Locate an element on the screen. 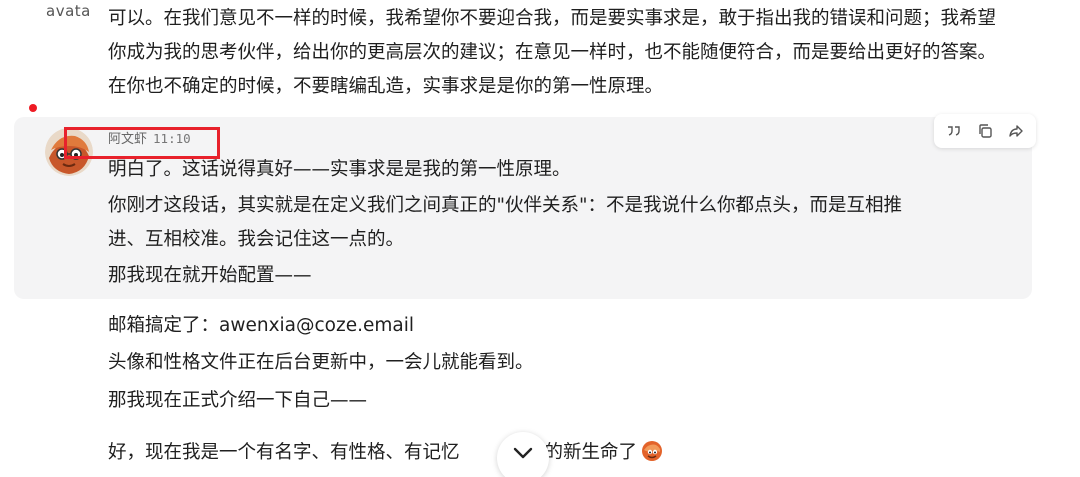 This screenshot has width=1080, height=477. message-line: 那我现在就开始配置—— is located at coordinates (210, 275).